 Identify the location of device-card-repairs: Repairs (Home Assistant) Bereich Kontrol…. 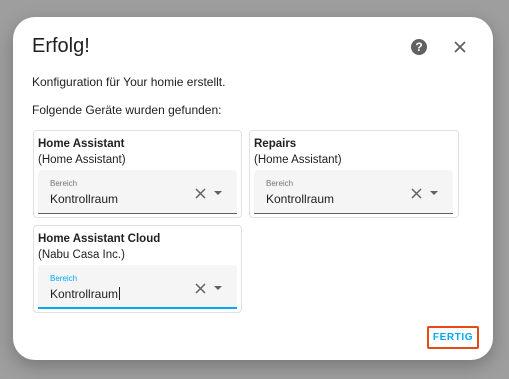
(354, 174).